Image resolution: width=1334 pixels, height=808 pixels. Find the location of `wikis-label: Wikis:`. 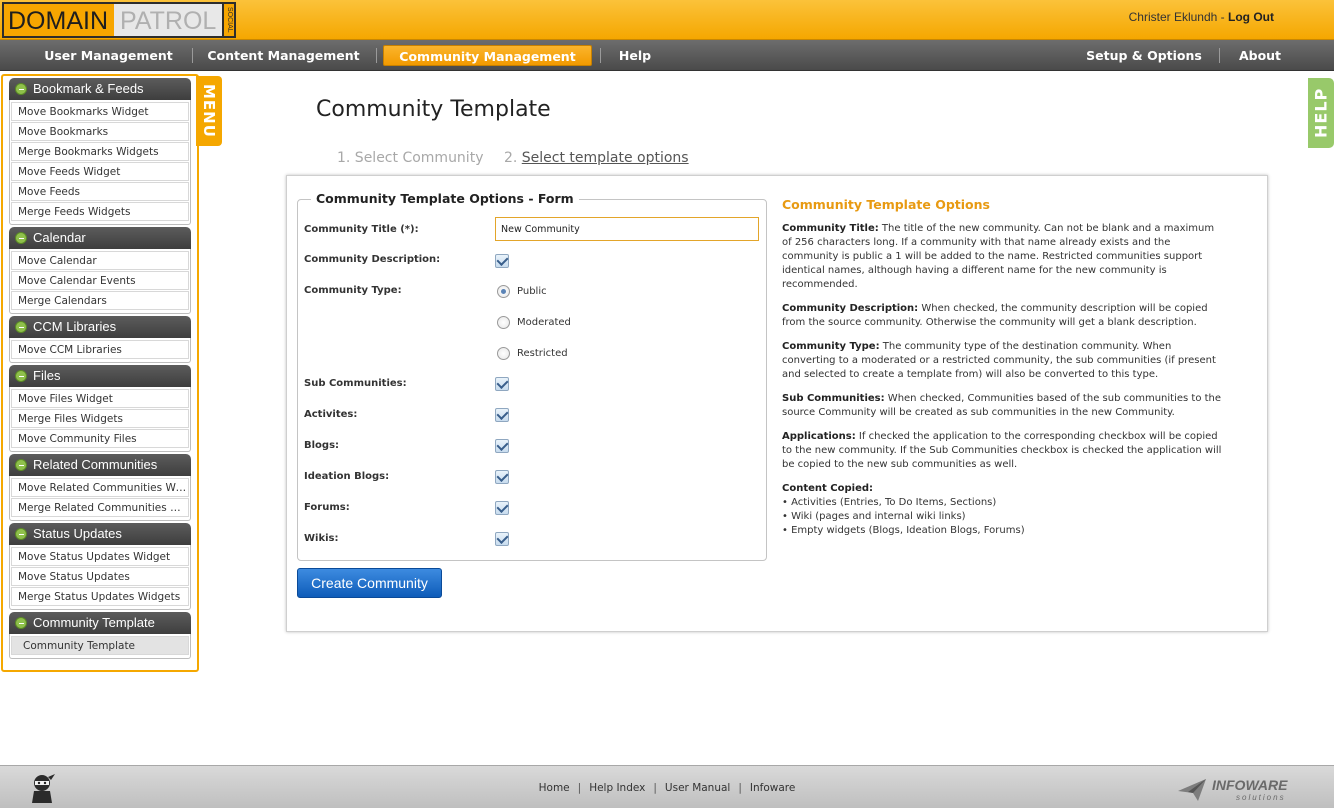

wikis-label: Wikis: is located at coordinates (321, 538).